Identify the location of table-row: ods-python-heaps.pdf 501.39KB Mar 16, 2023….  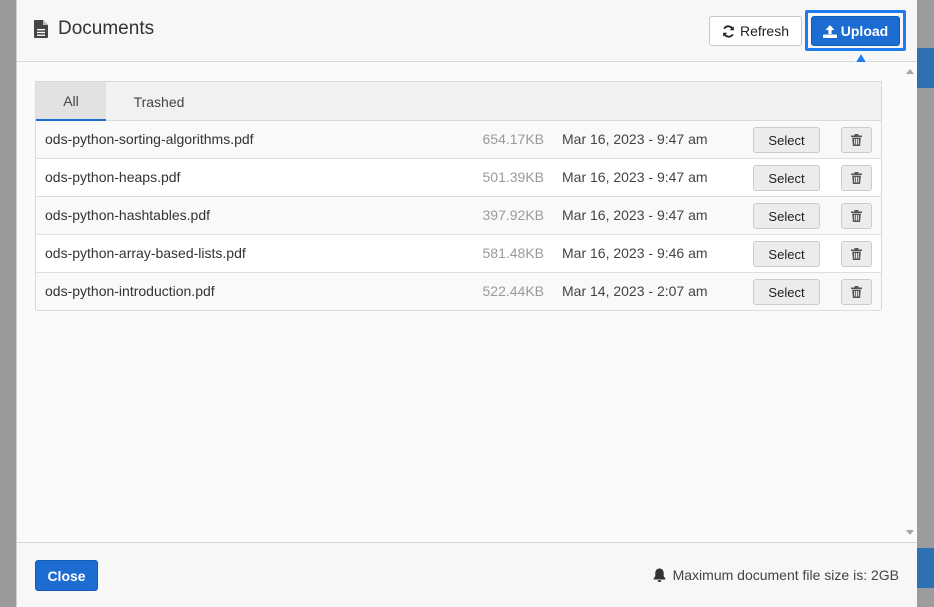
(458, 178).